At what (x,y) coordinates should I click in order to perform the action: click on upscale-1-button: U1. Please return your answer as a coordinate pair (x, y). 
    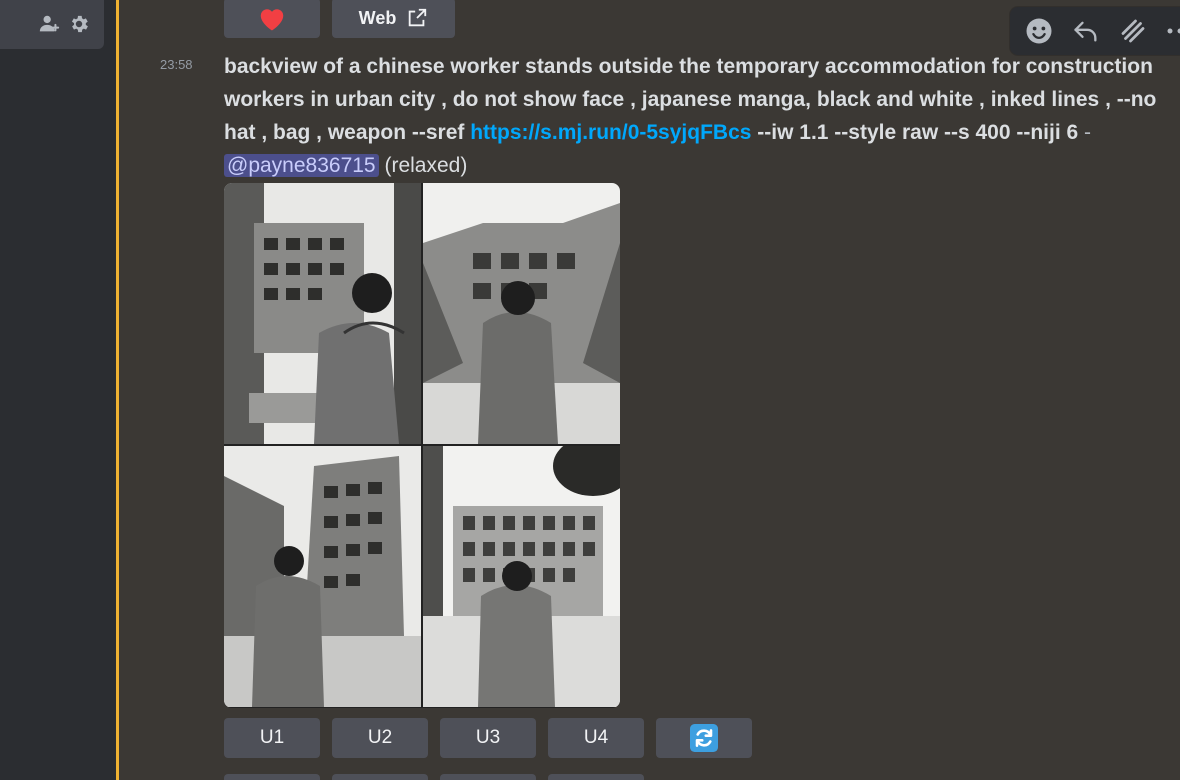
    Looking at the image, I should click on (272, 738).